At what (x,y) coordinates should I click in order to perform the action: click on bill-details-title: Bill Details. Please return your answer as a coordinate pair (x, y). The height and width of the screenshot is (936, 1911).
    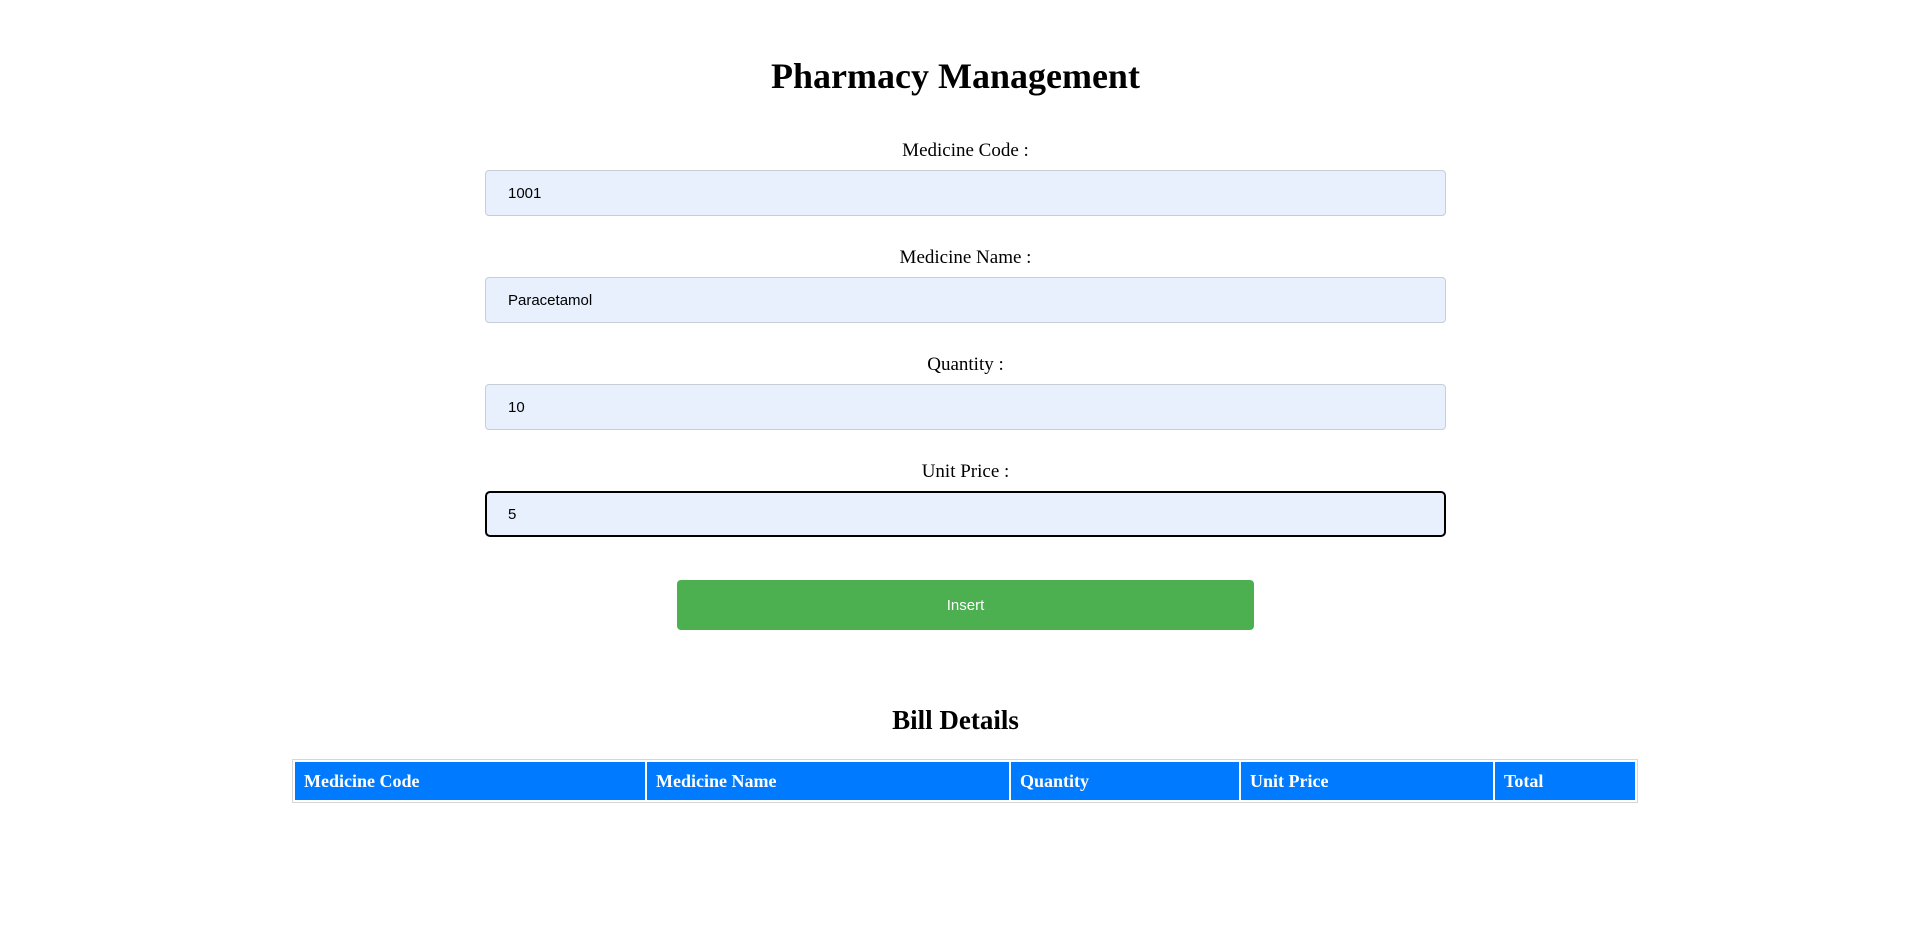
    Looking at the image, I should click on (955, 720).